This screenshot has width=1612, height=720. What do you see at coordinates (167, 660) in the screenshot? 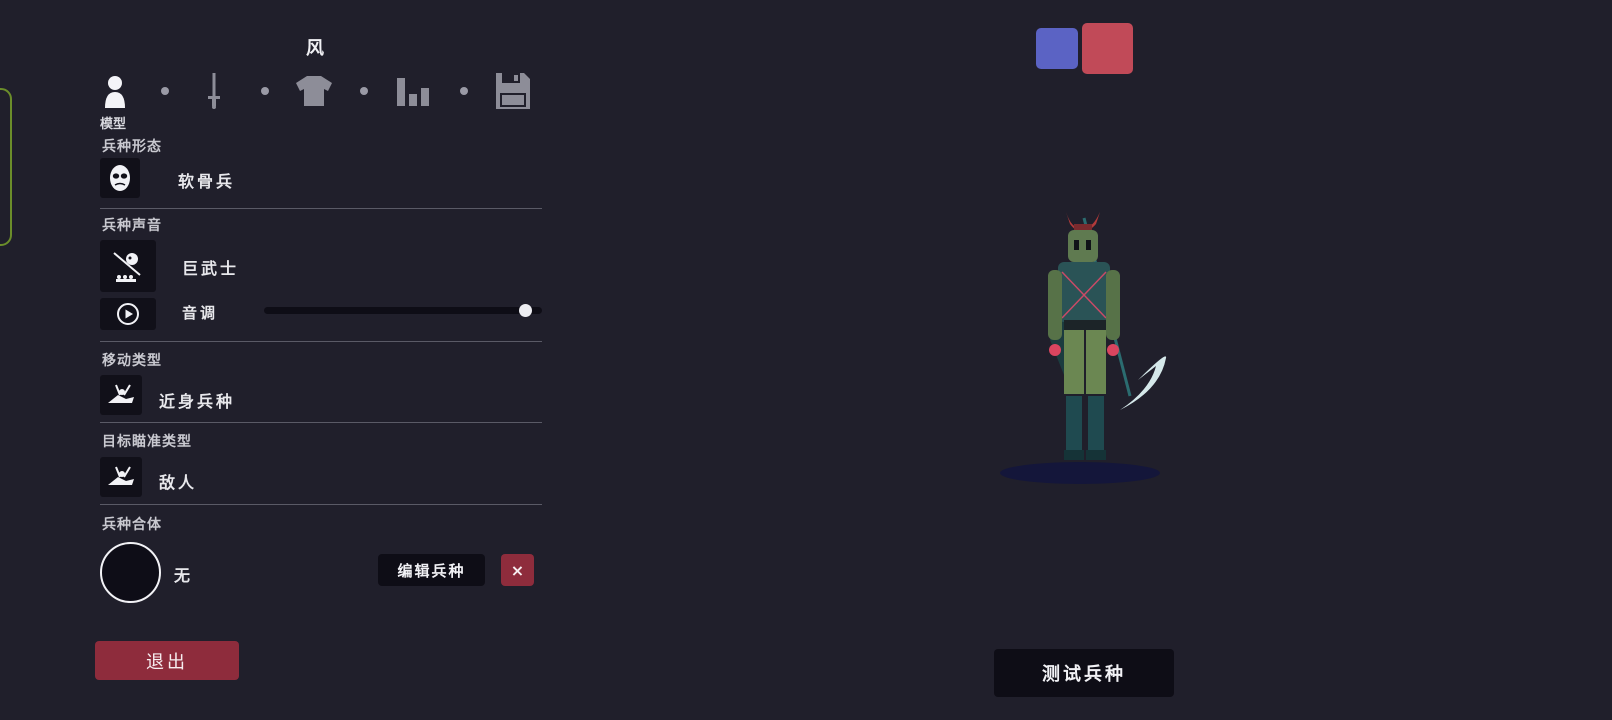
I see `exit-button: 退出` at bounding box center [167, 660].